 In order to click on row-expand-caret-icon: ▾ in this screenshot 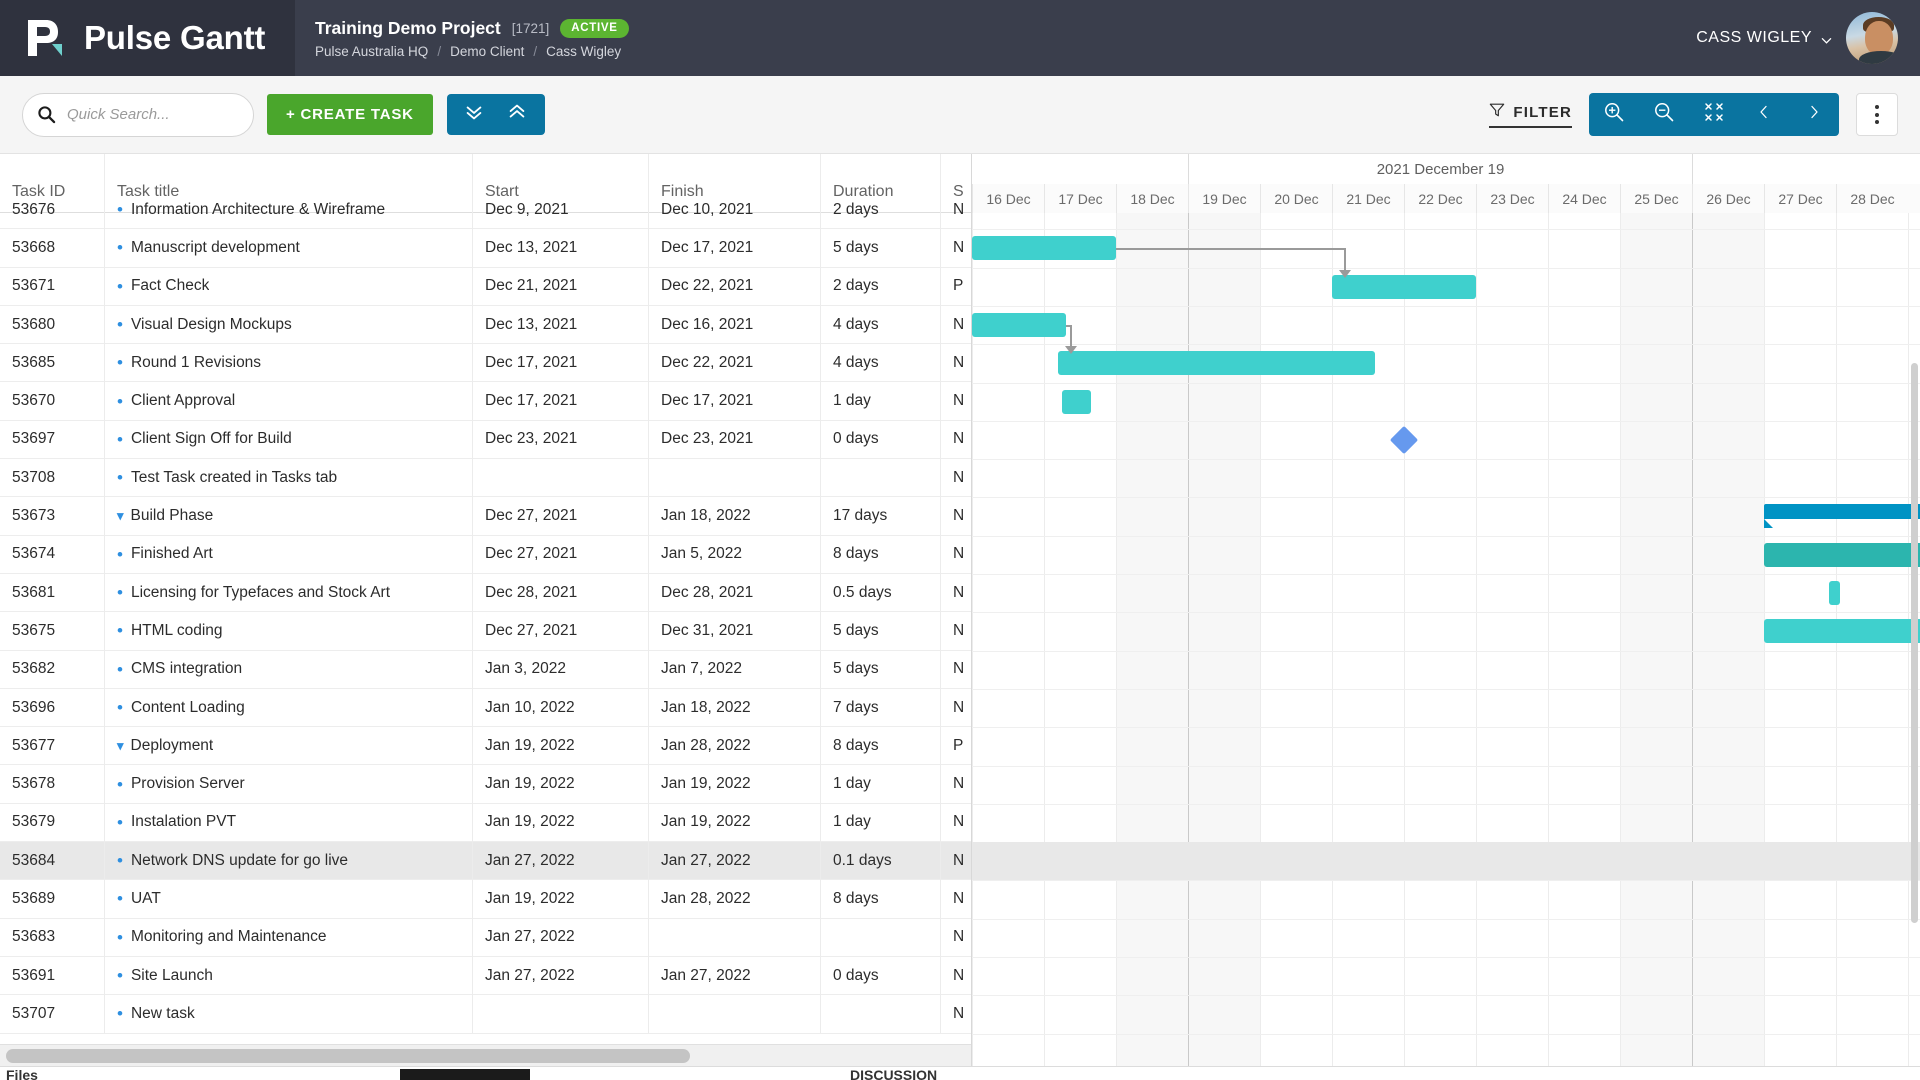, I will do `click(120, 746)`.